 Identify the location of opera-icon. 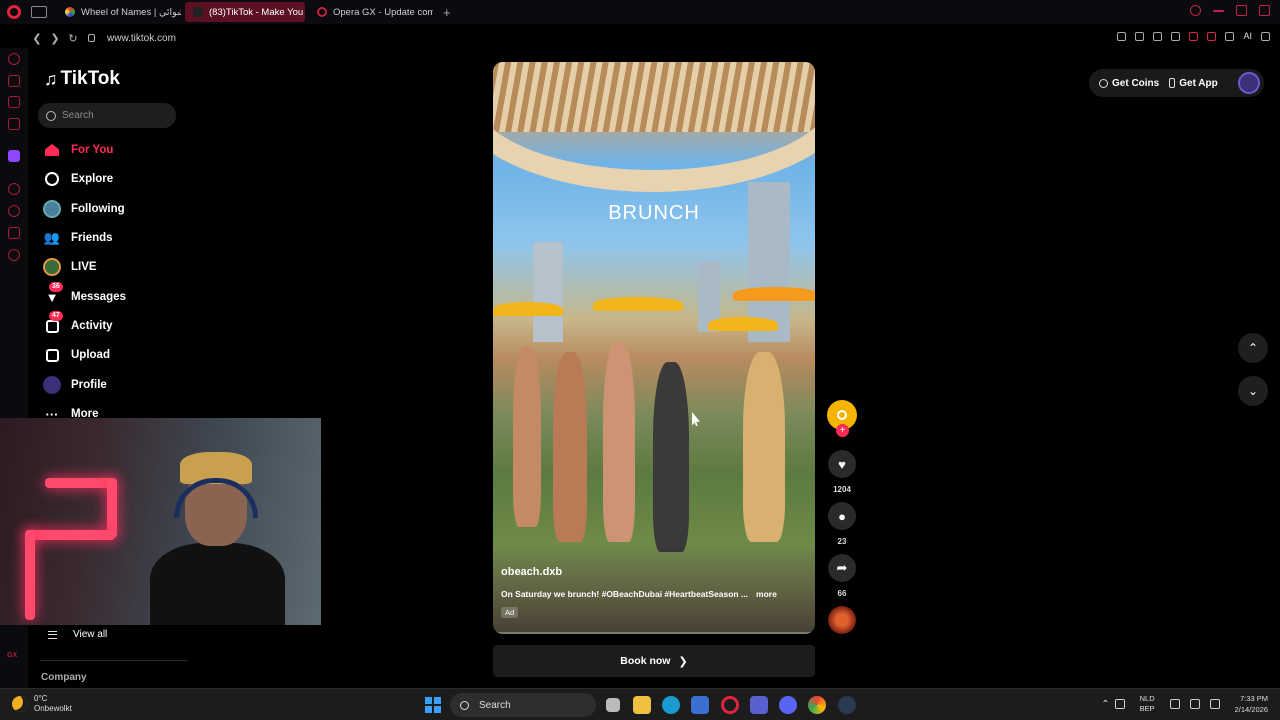
(730, 705).